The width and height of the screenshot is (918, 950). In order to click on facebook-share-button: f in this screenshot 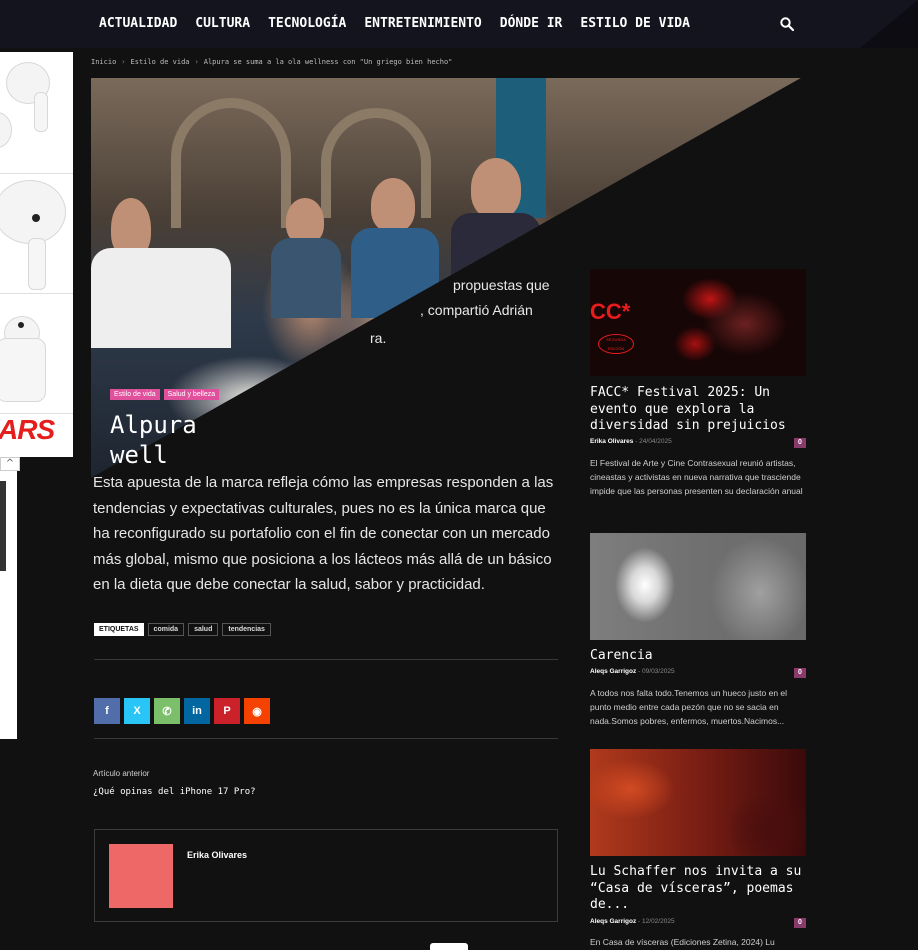, I will do `click(107, 711)`.